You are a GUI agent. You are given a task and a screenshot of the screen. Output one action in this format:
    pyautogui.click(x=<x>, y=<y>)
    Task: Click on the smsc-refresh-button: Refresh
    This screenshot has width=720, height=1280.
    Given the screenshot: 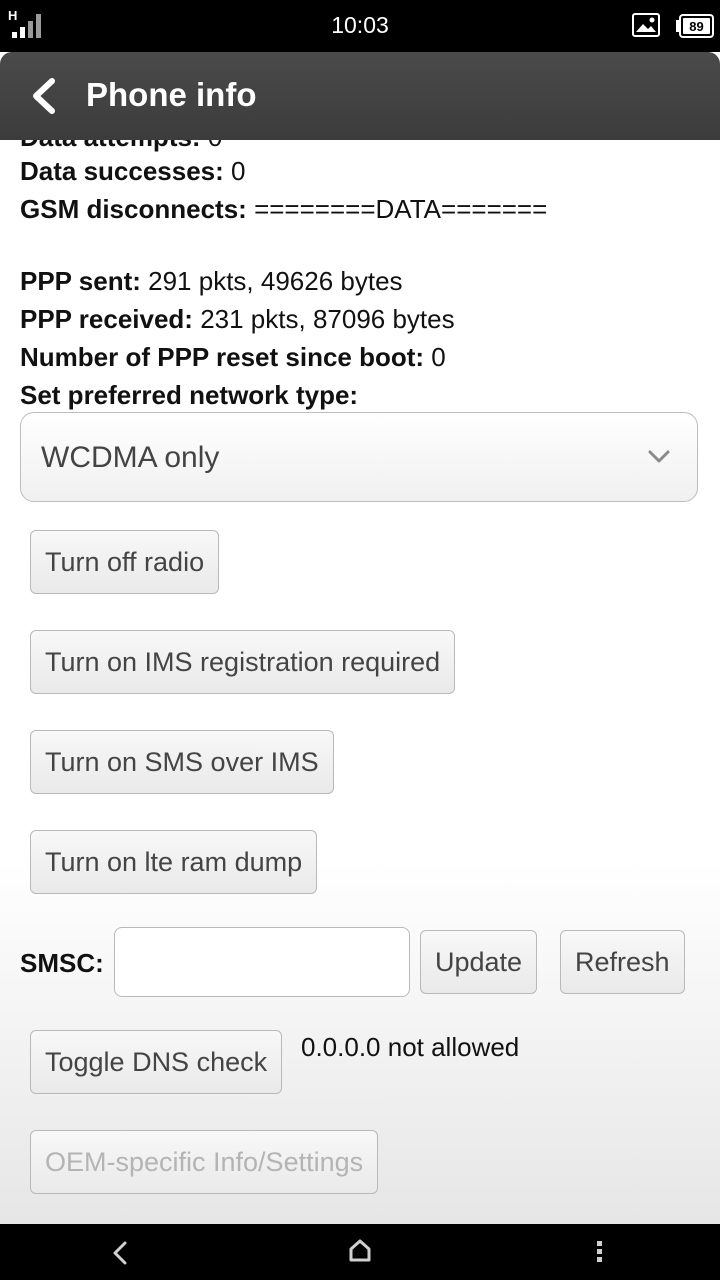 What is the action you would take?
    pyautogui.click(x=622, y=962)
    